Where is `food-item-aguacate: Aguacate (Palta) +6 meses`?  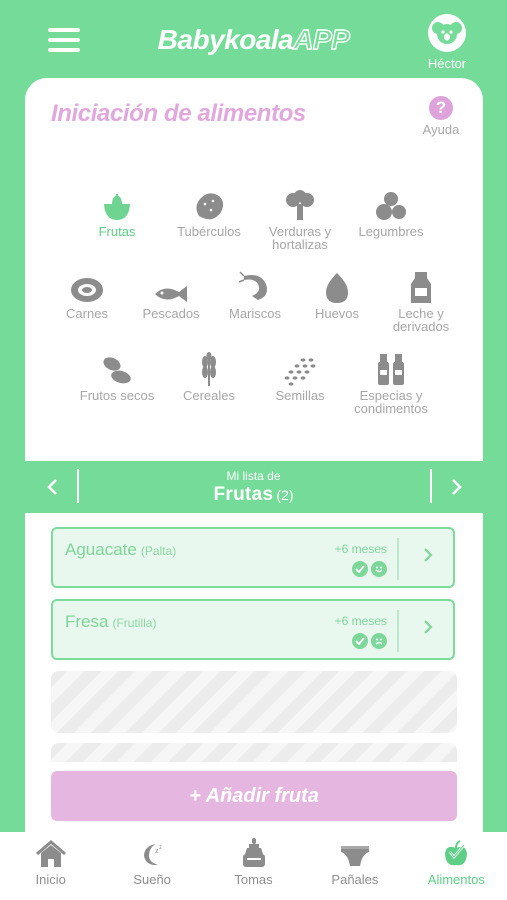 food-item-aguacate: Aguacate (Palta) +6 meses is located at coordinates (253, 557).